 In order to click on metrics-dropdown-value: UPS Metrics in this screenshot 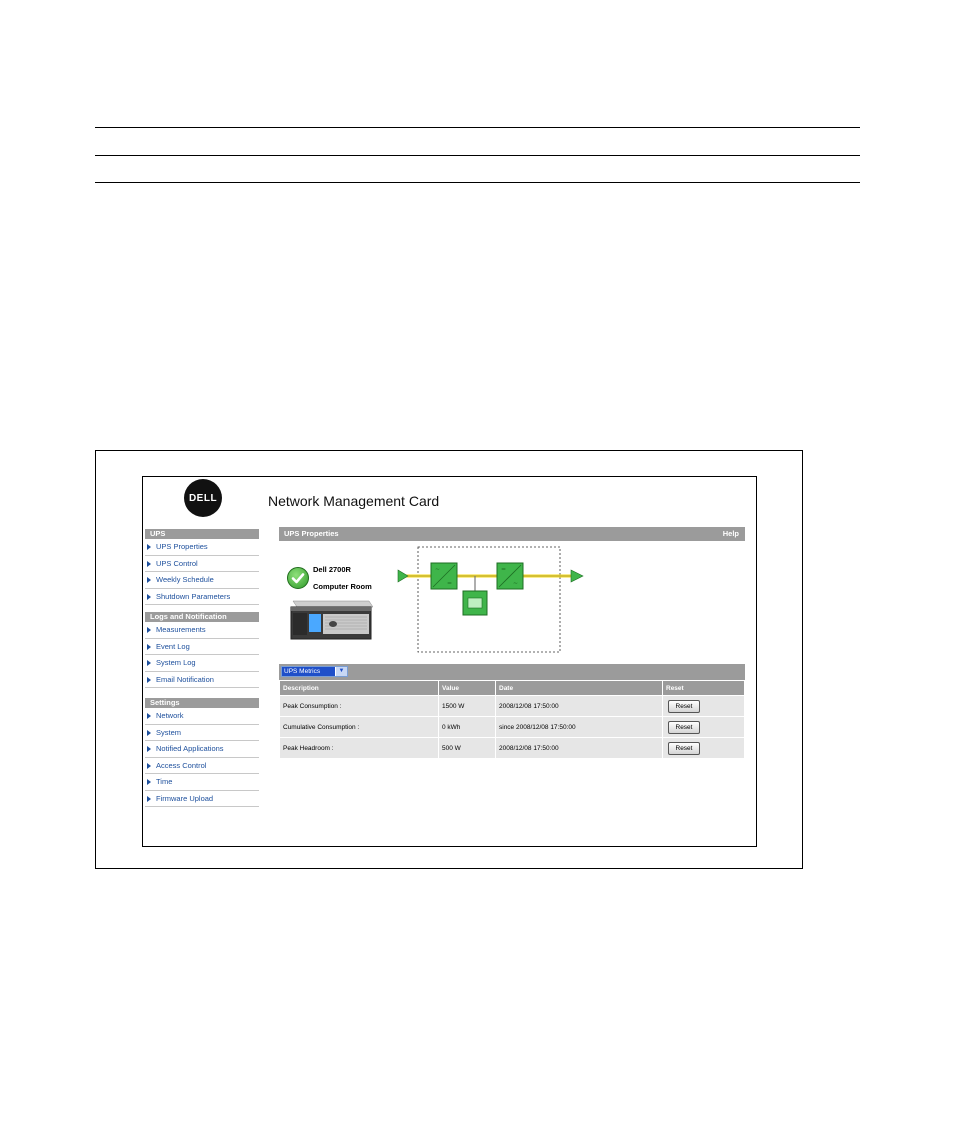, I will do `click(308, 671)`.